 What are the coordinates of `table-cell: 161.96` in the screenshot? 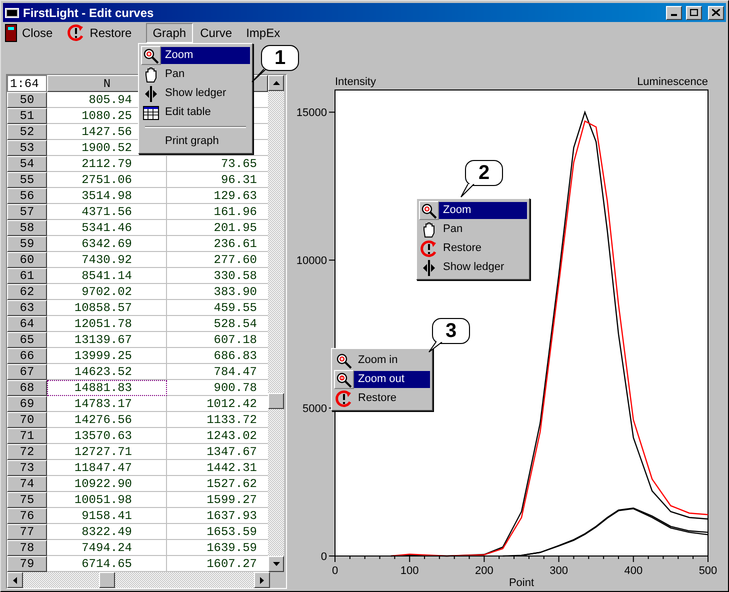 It's located at (217, 212).